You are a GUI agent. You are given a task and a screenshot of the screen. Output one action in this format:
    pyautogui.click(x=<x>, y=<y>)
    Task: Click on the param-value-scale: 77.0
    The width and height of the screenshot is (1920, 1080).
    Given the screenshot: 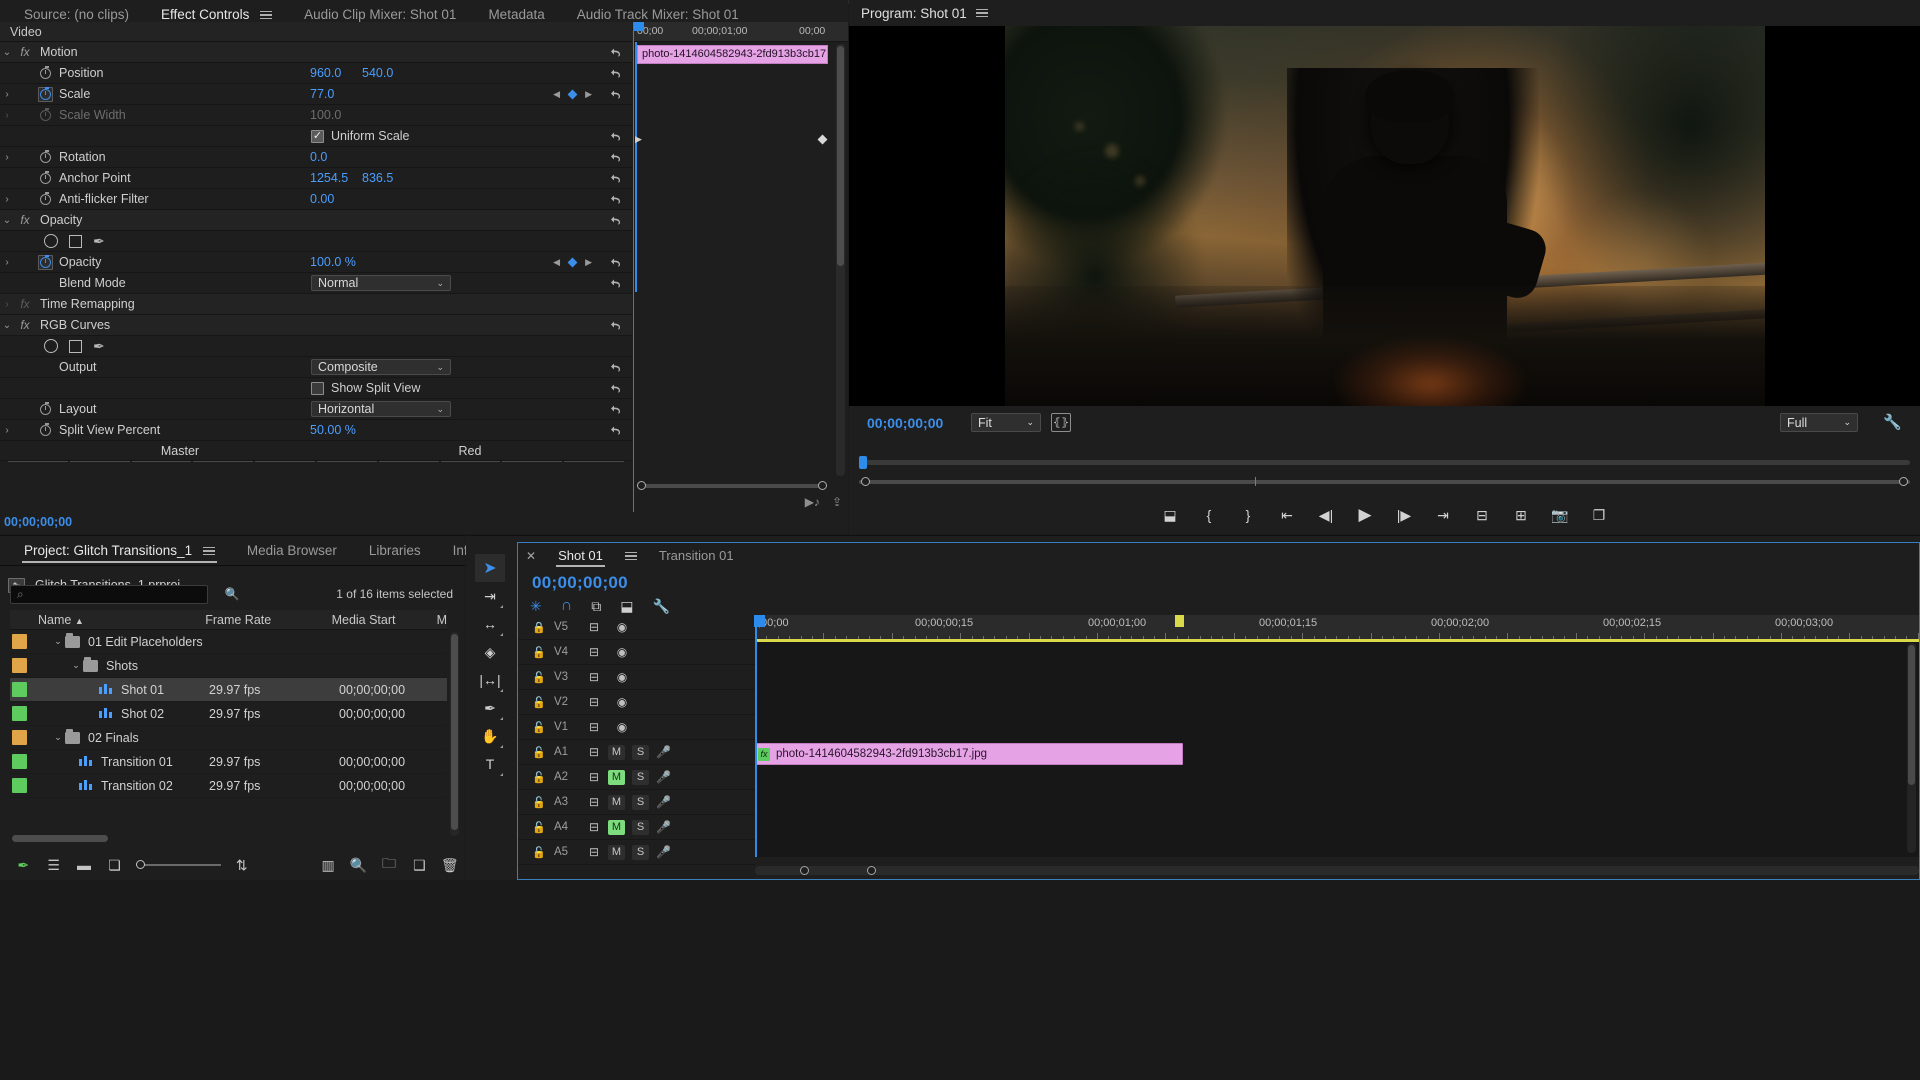 What is the action you would take?
    pyautogui.click(x=322, y=94)
    